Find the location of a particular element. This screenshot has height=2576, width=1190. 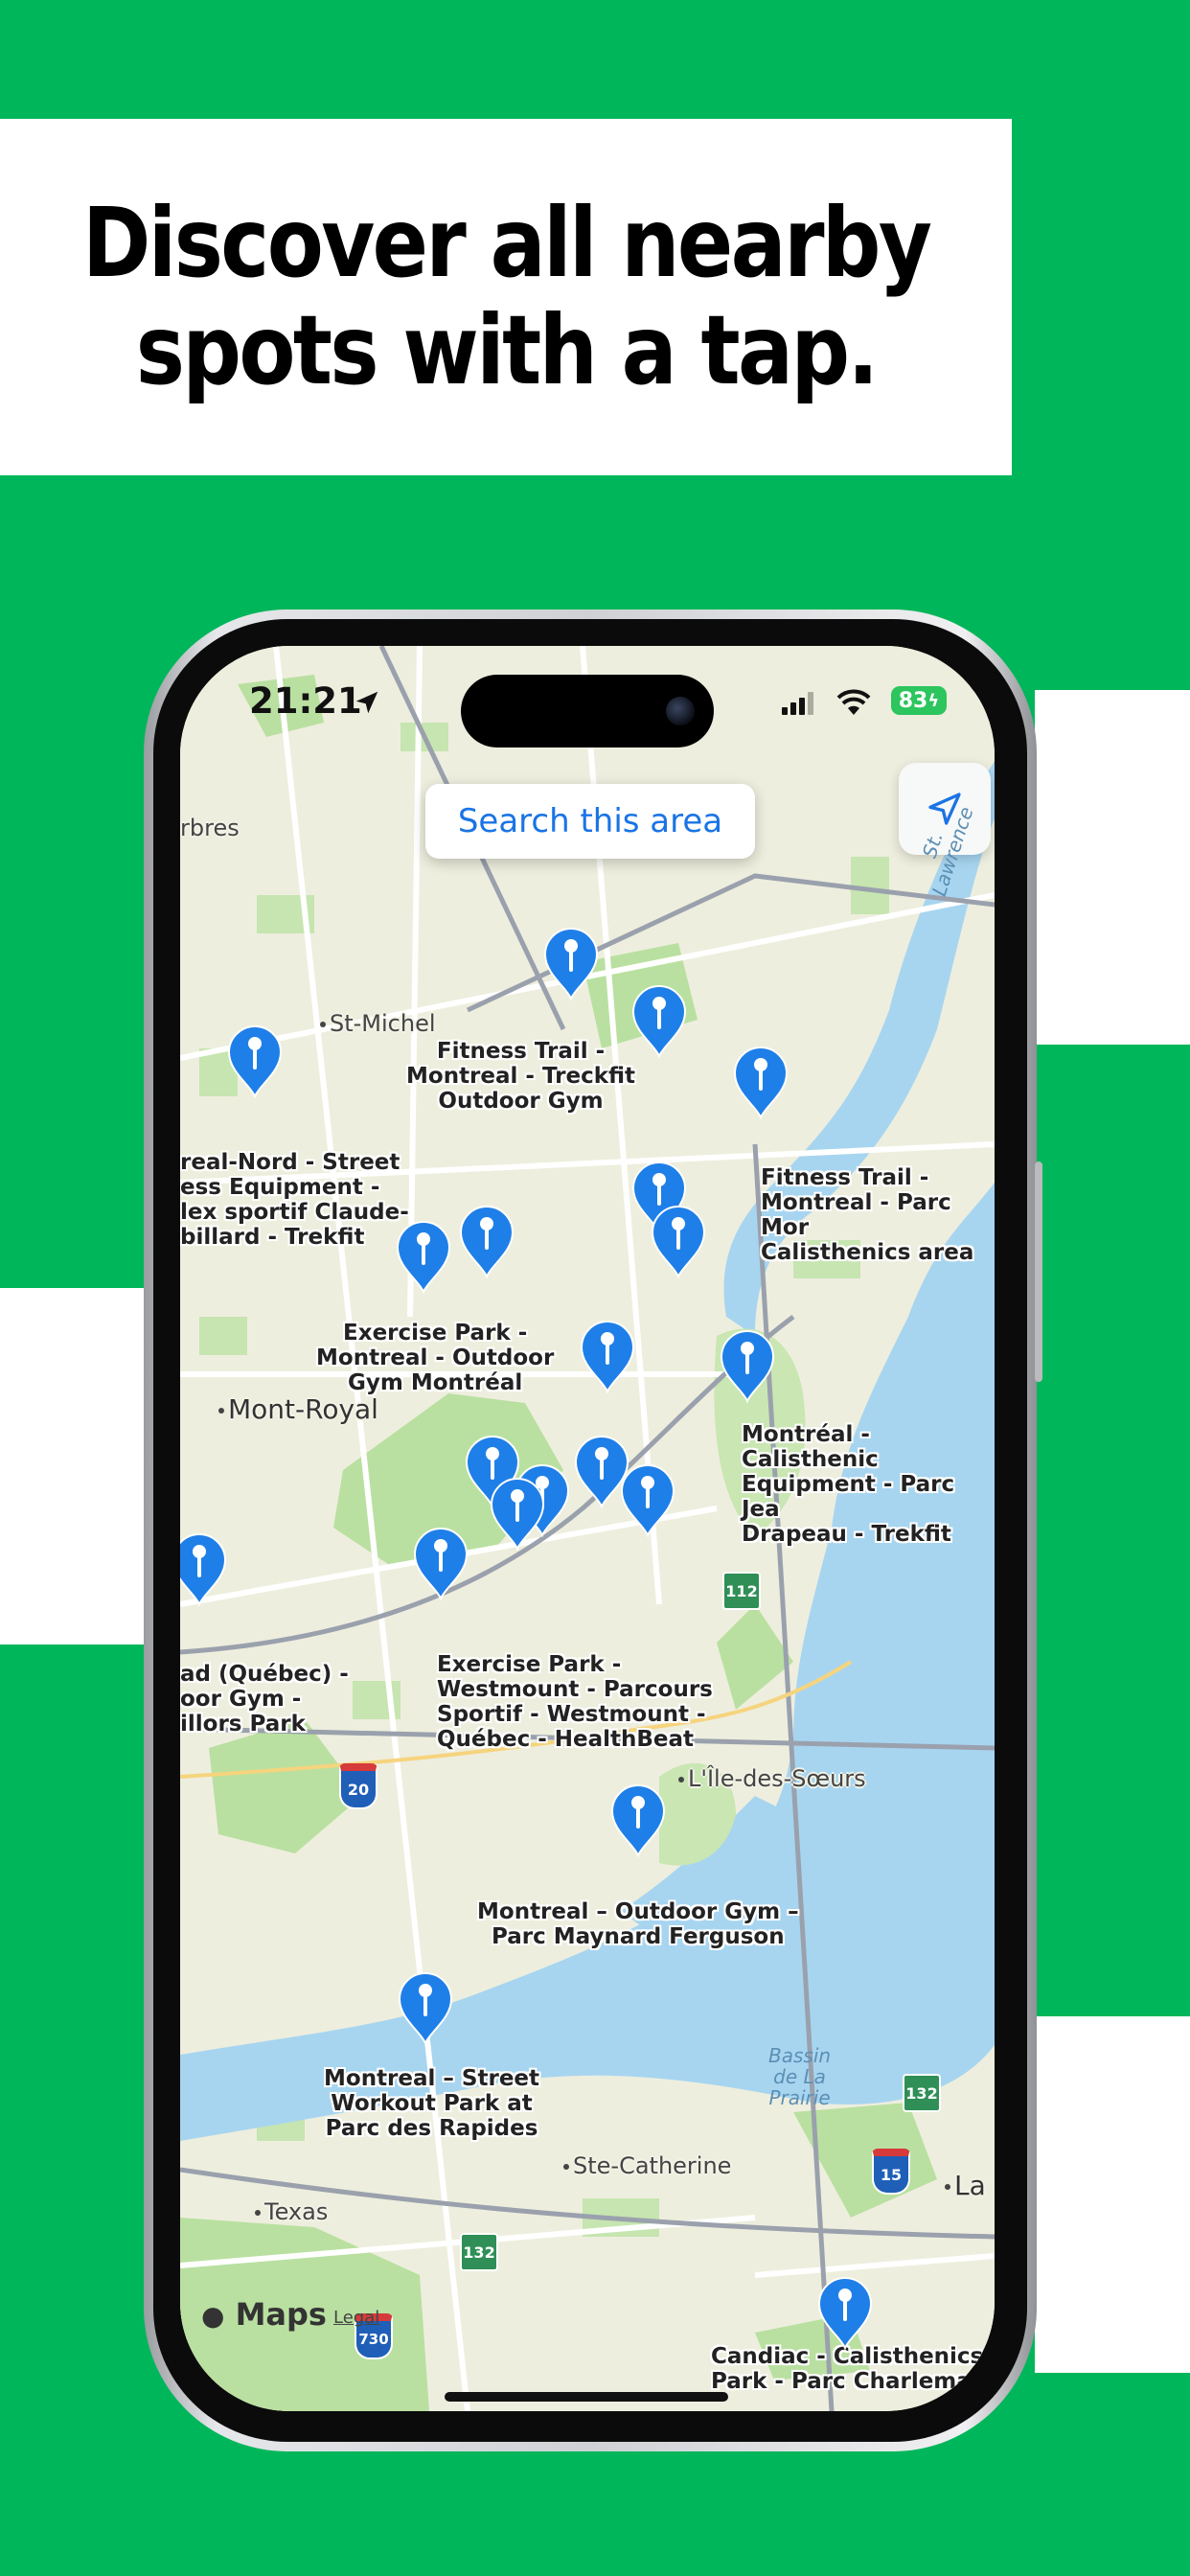

apple-logo-icon: ● is located at coordinates (213, 2316).